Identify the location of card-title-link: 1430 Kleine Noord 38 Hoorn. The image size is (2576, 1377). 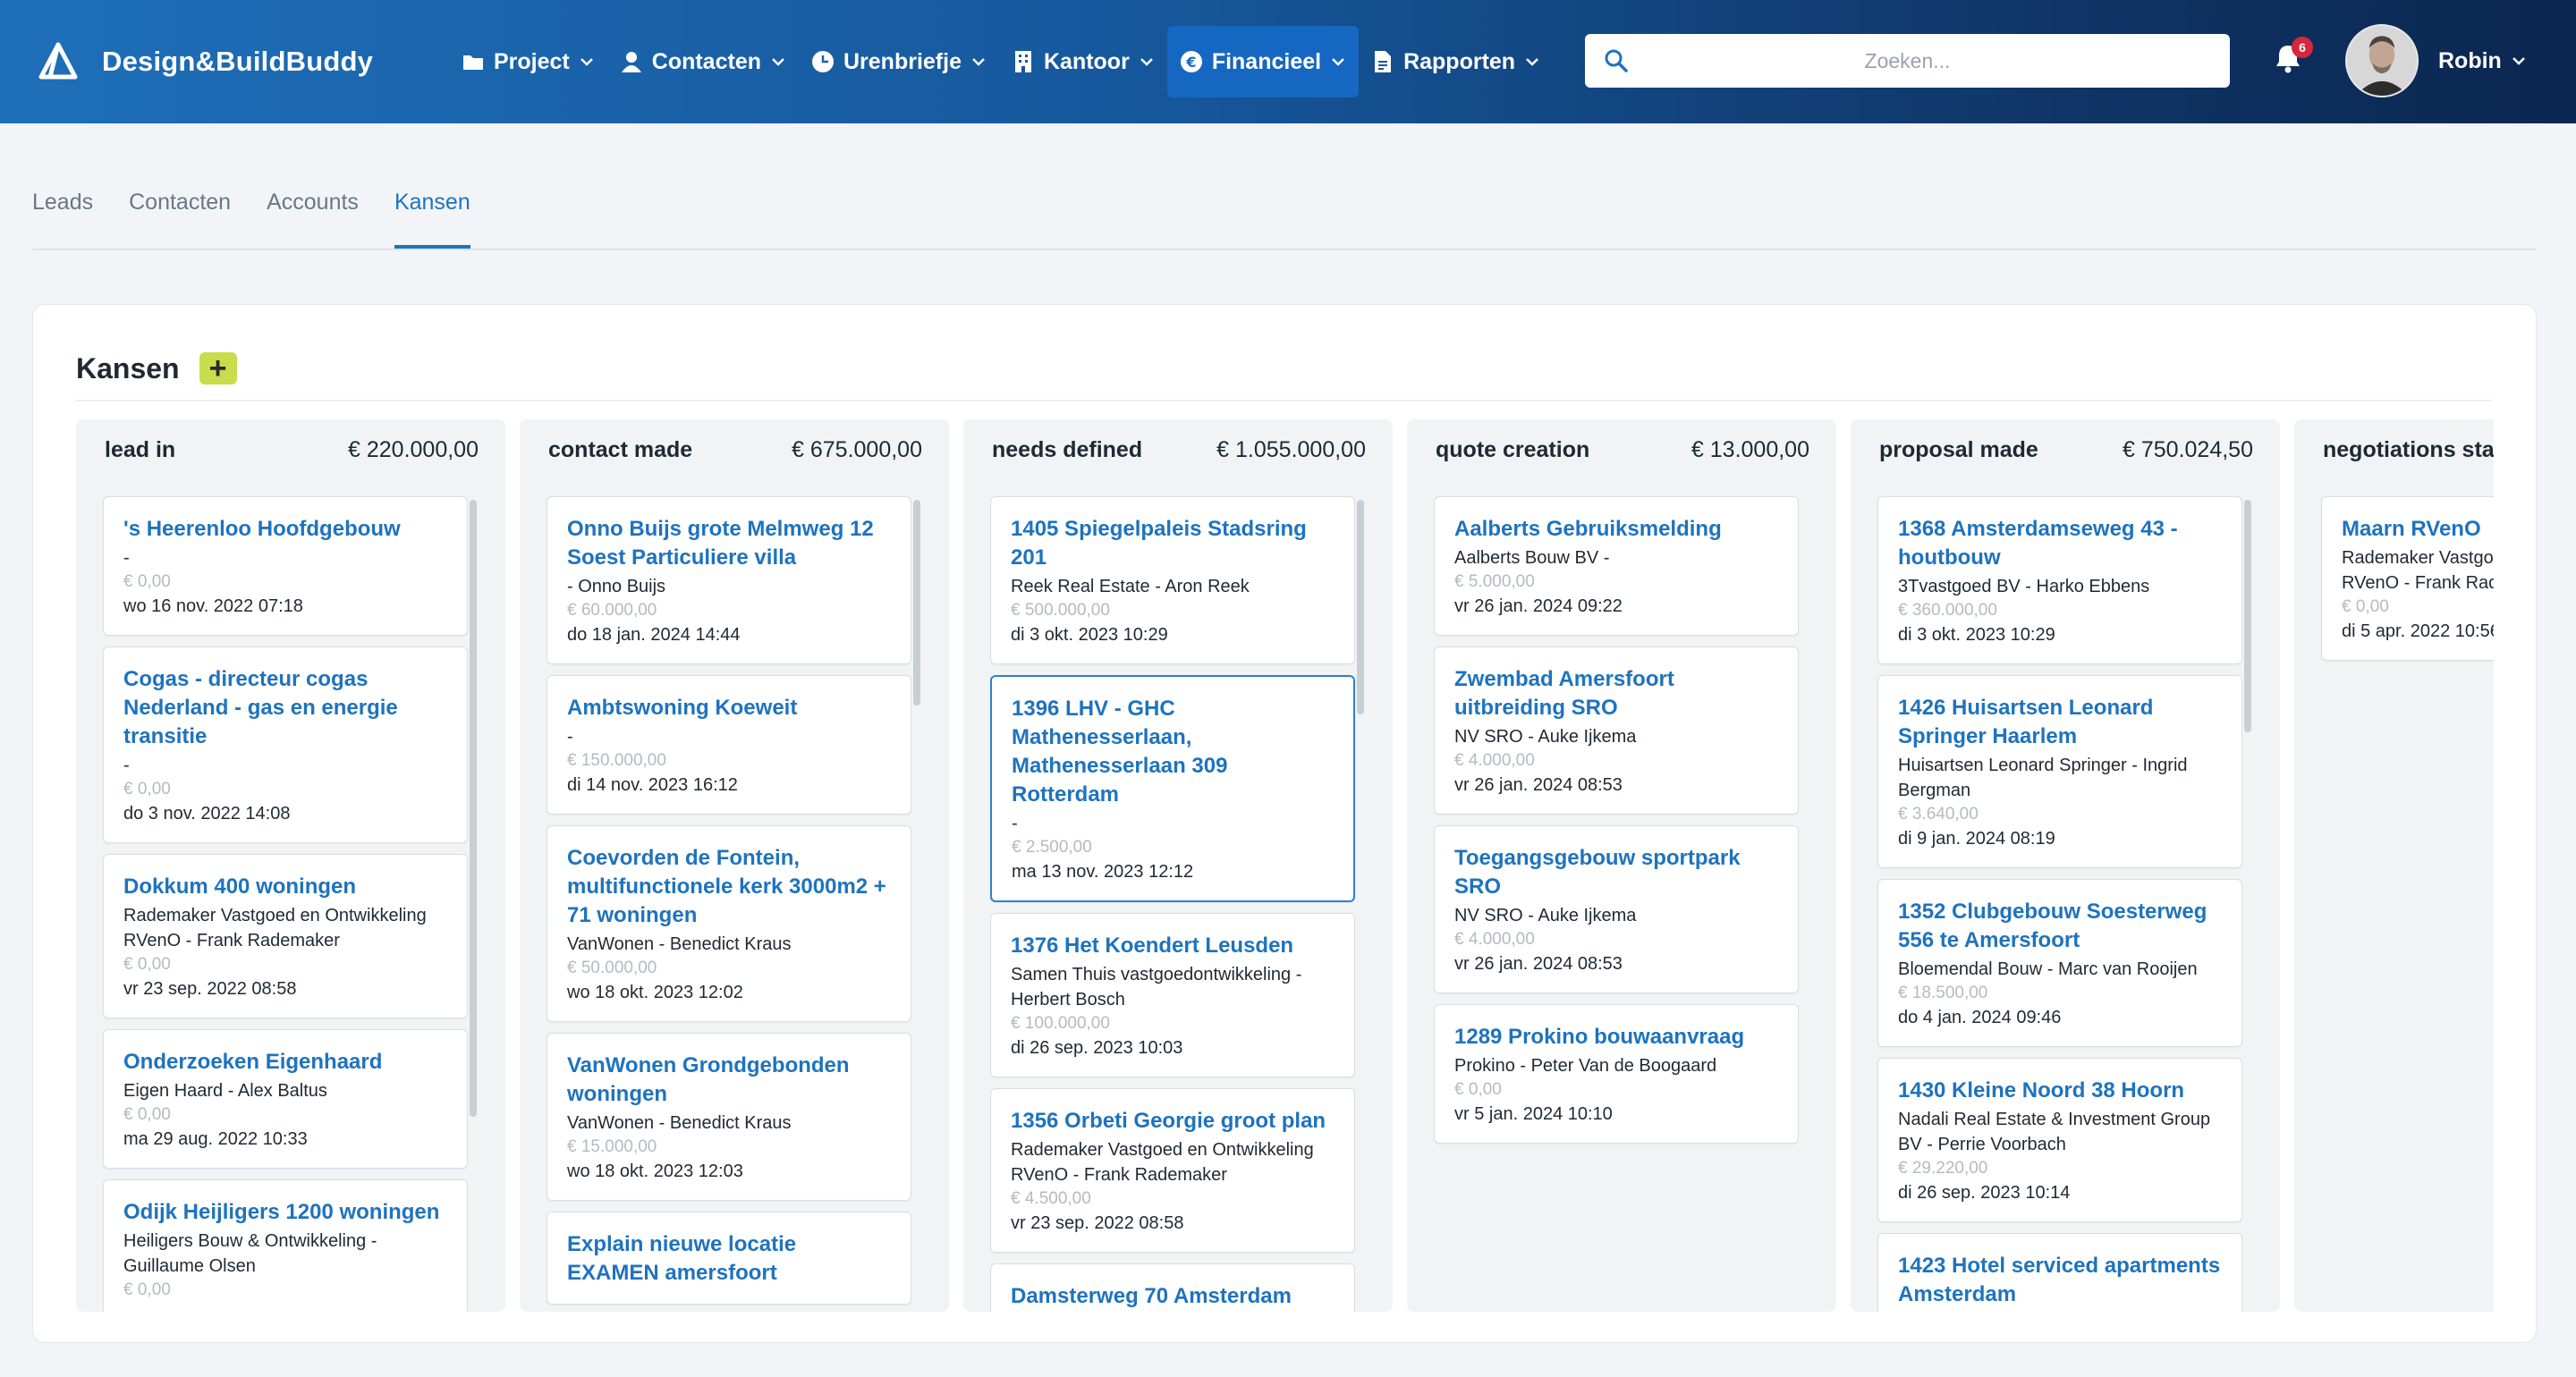
(2060, 1091).